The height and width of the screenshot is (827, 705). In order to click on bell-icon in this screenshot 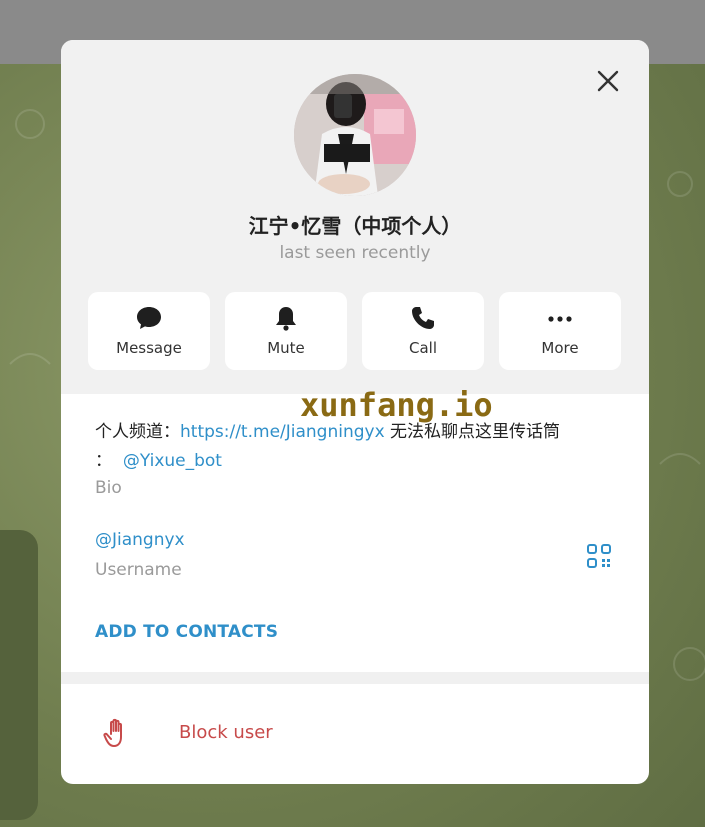, I will do `click(286, 318)`.